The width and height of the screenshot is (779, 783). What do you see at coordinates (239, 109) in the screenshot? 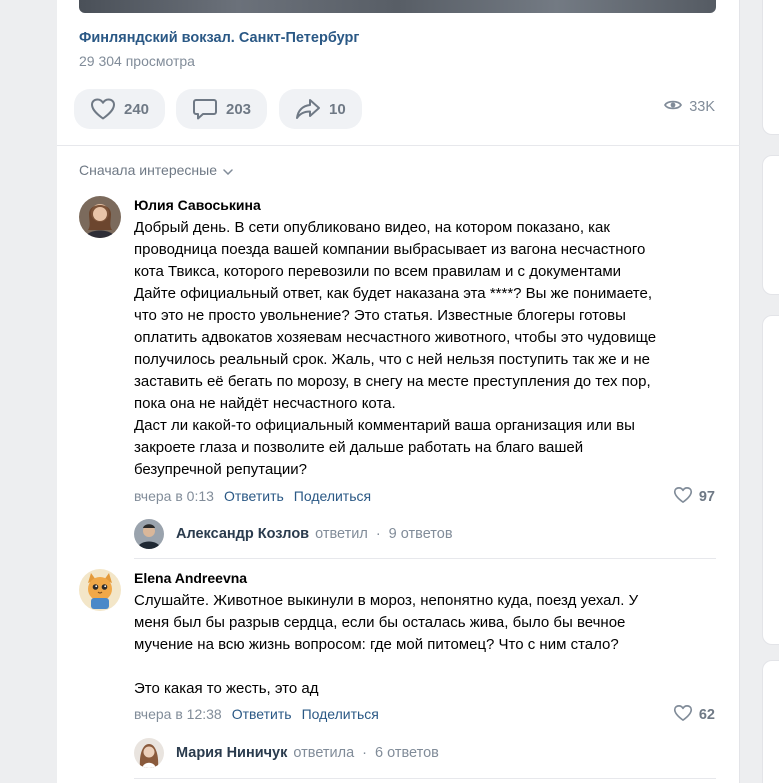
I see `comment-count: 203` at bounding box center [239, 109].